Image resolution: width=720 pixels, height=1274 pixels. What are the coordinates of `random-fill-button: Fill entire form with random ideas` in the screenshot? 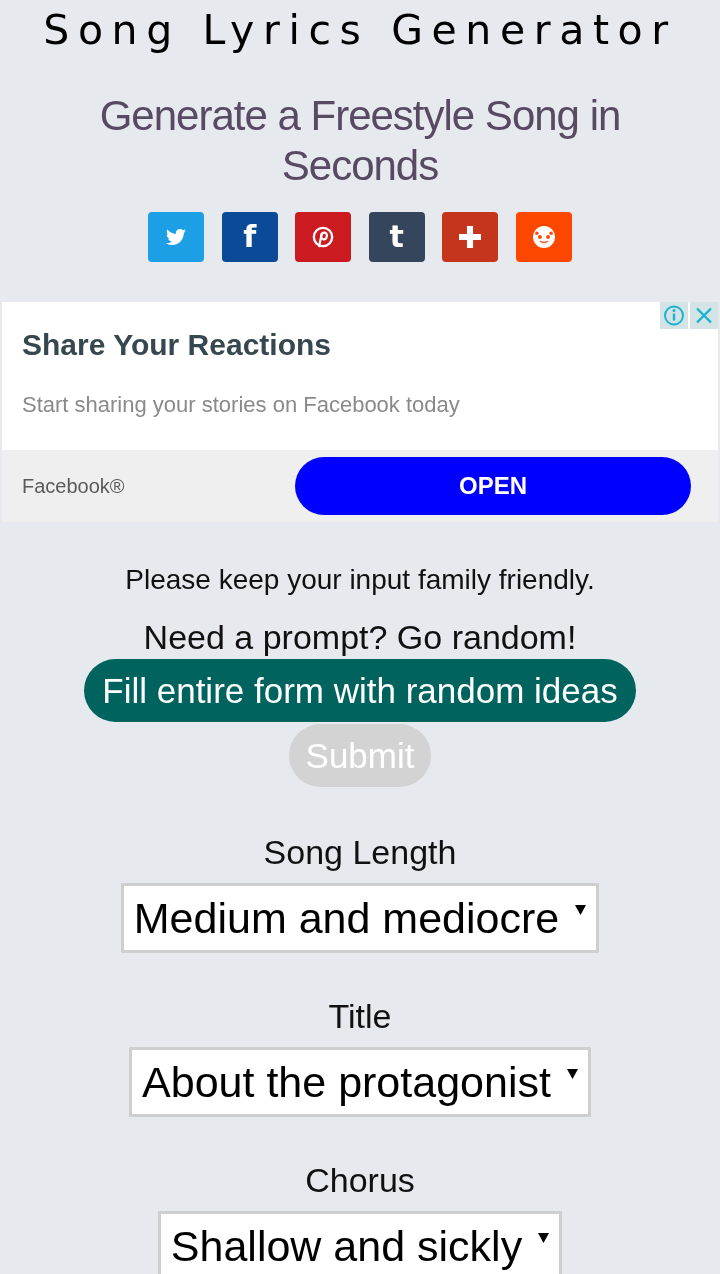 It's located at (360, 690).